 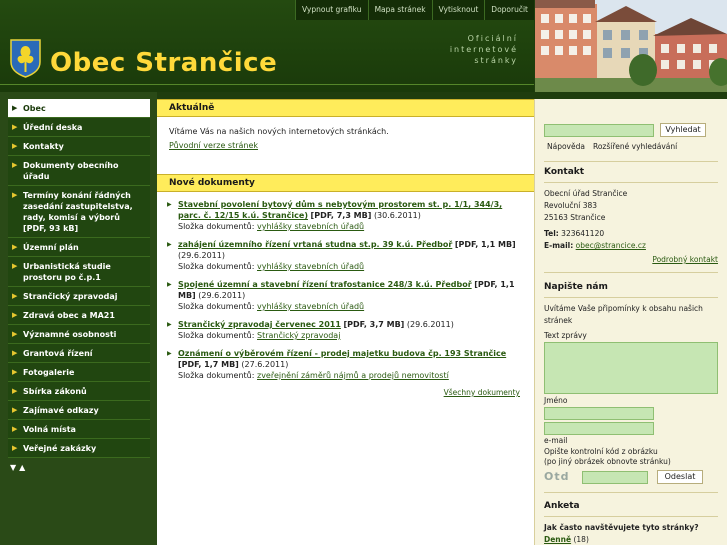 I want to click on menu-toggle-controls: ▼ ▲, so click(x=80, y=467).